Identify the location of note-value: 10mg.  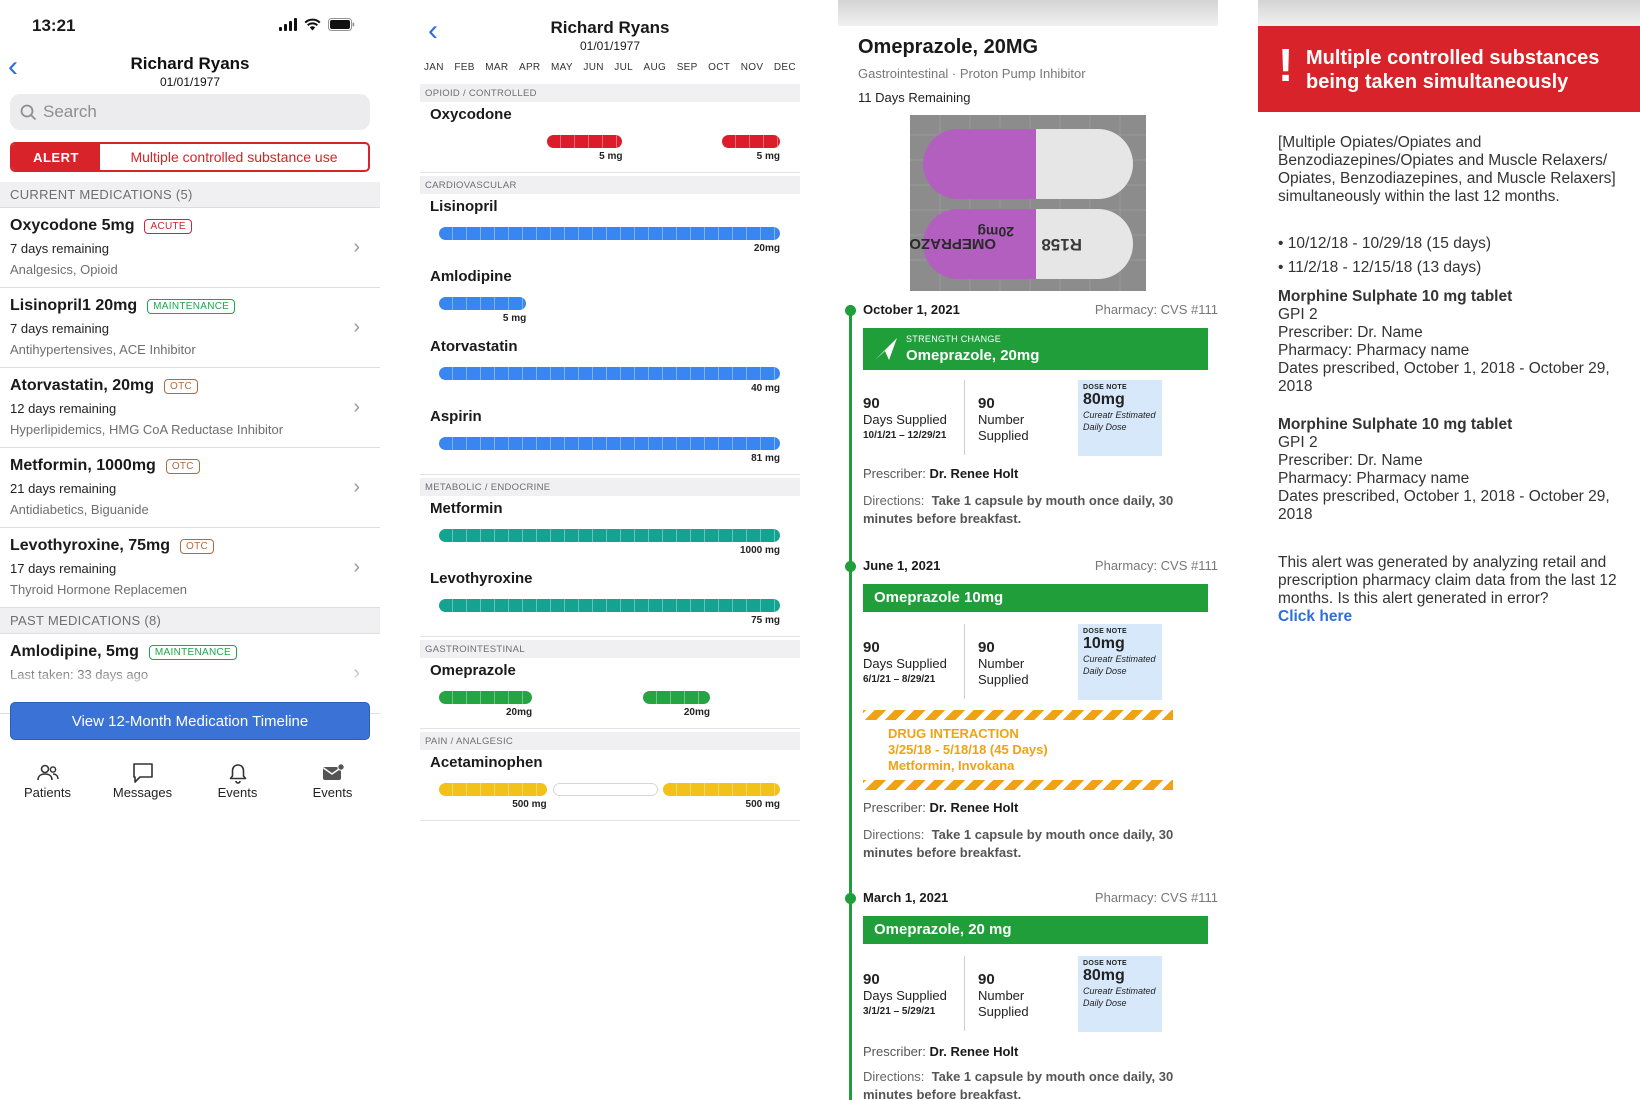
(1104, 643).